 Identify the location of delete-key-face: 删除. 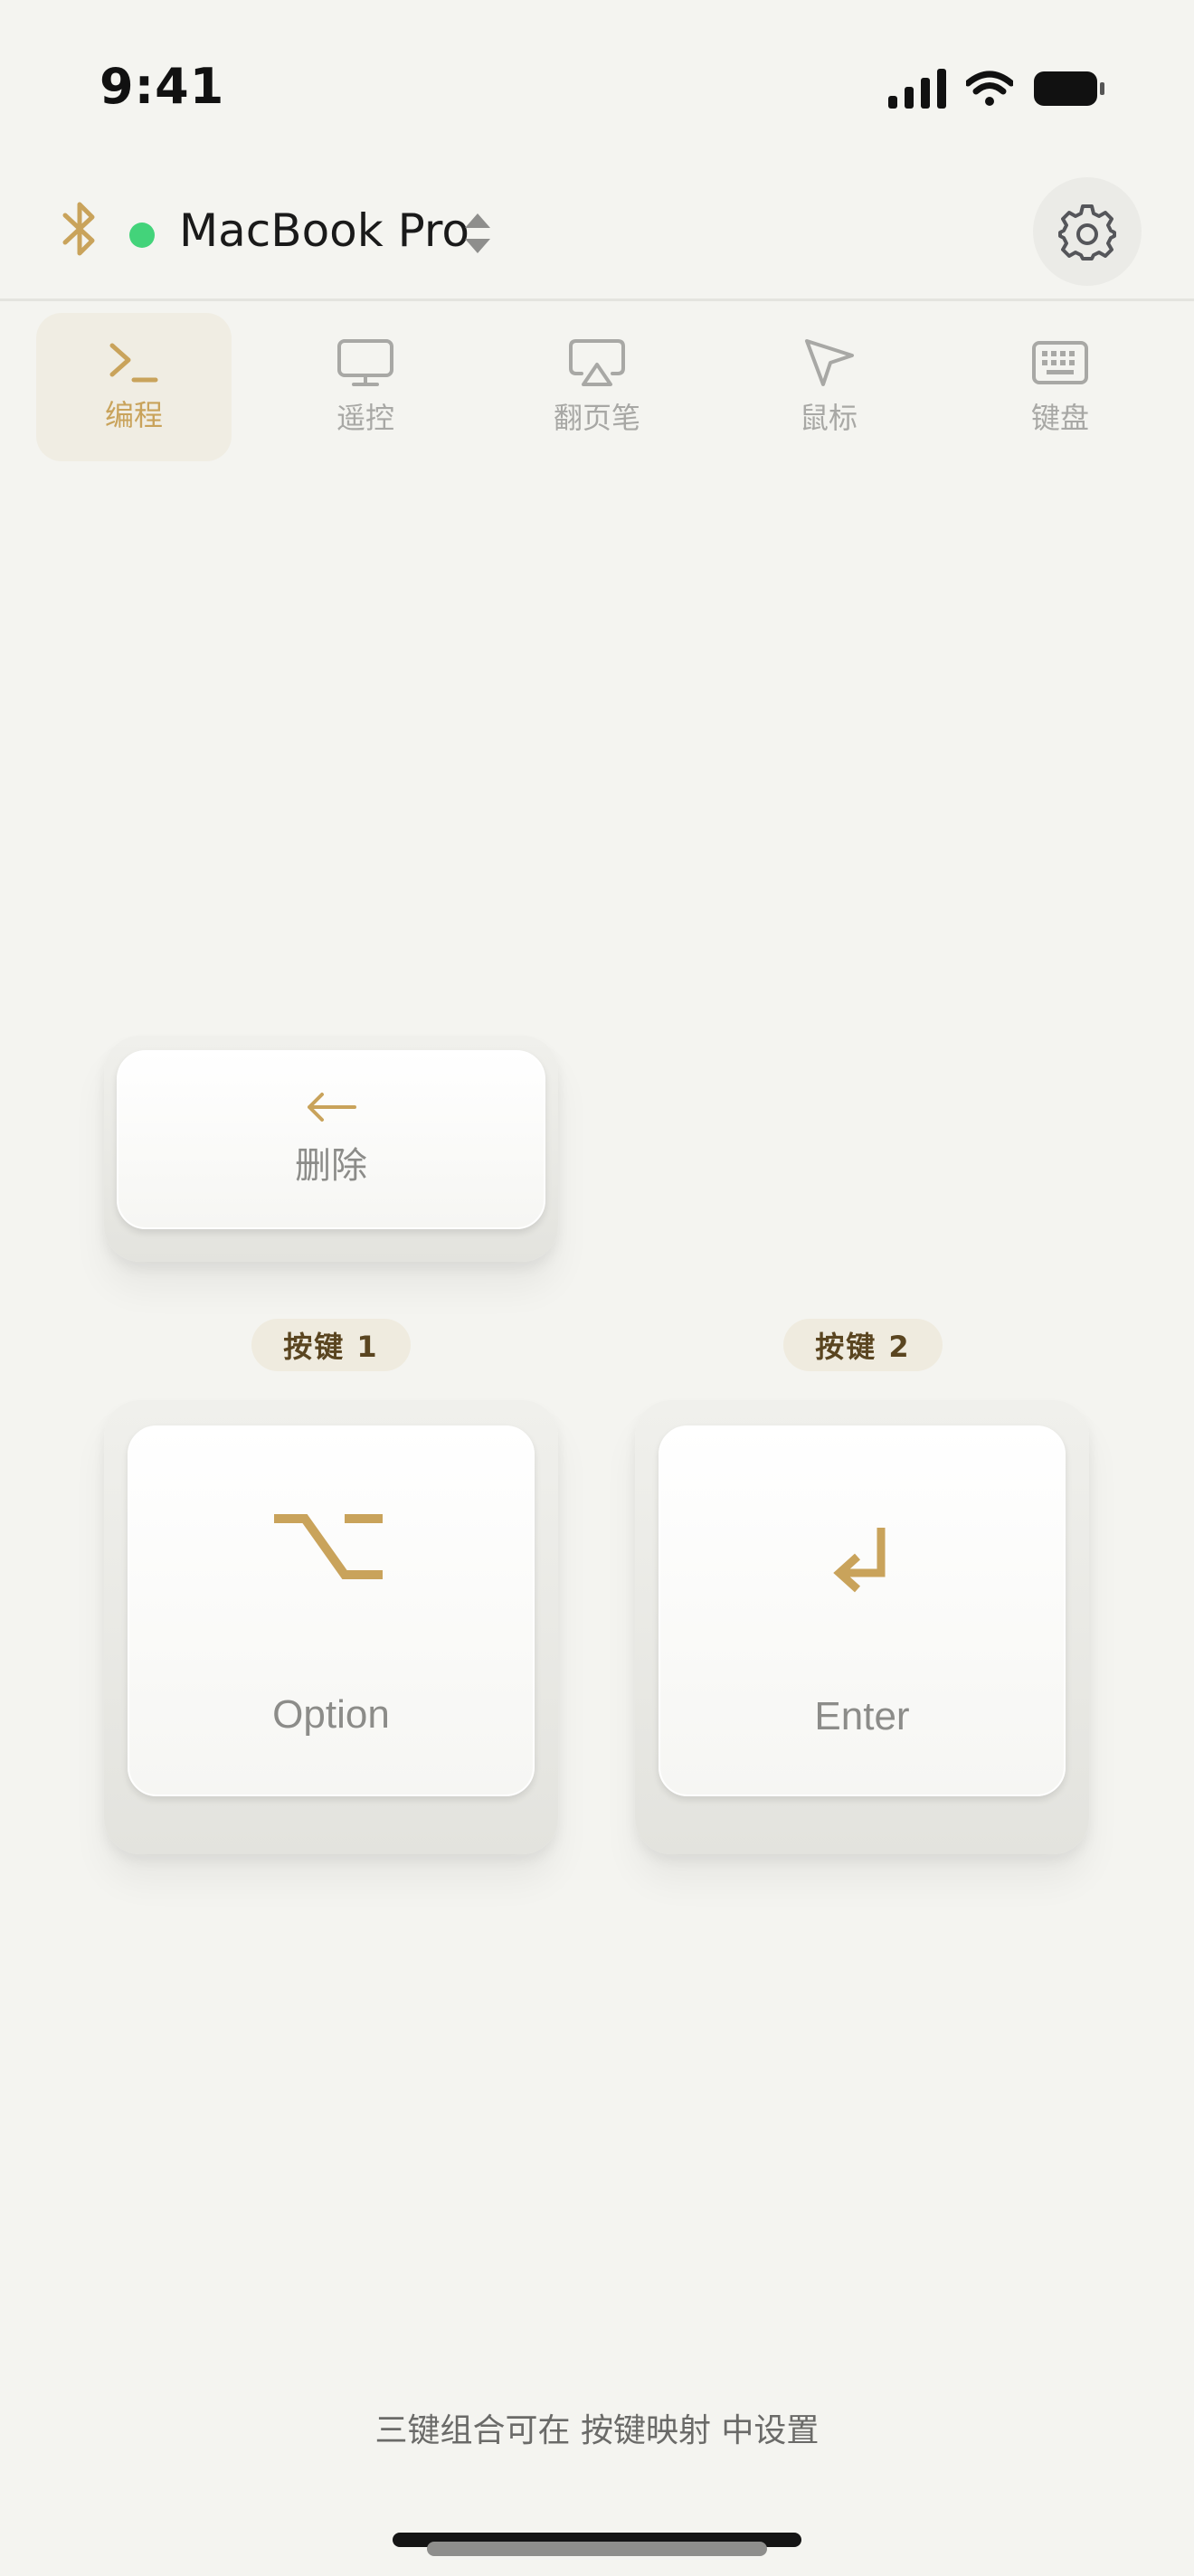
(331, 1139).